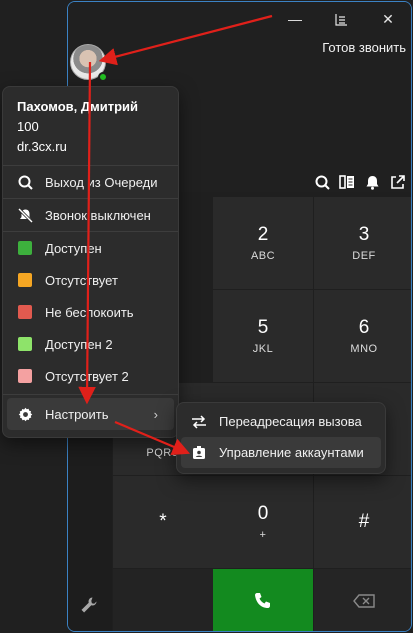 This screenshot has height=633, width=413. What do you see at coordinates (163, 600) in the screenshot?
I see `empty-key` at bounding box center [163, 600].